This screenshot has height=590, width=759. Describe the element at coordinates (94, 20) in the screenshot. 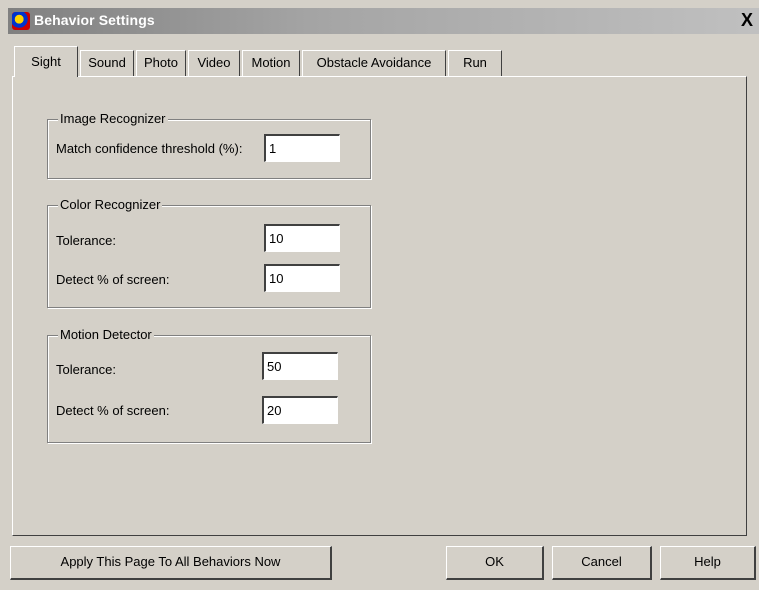

I see `window-title: Behavior Settings` at that location.